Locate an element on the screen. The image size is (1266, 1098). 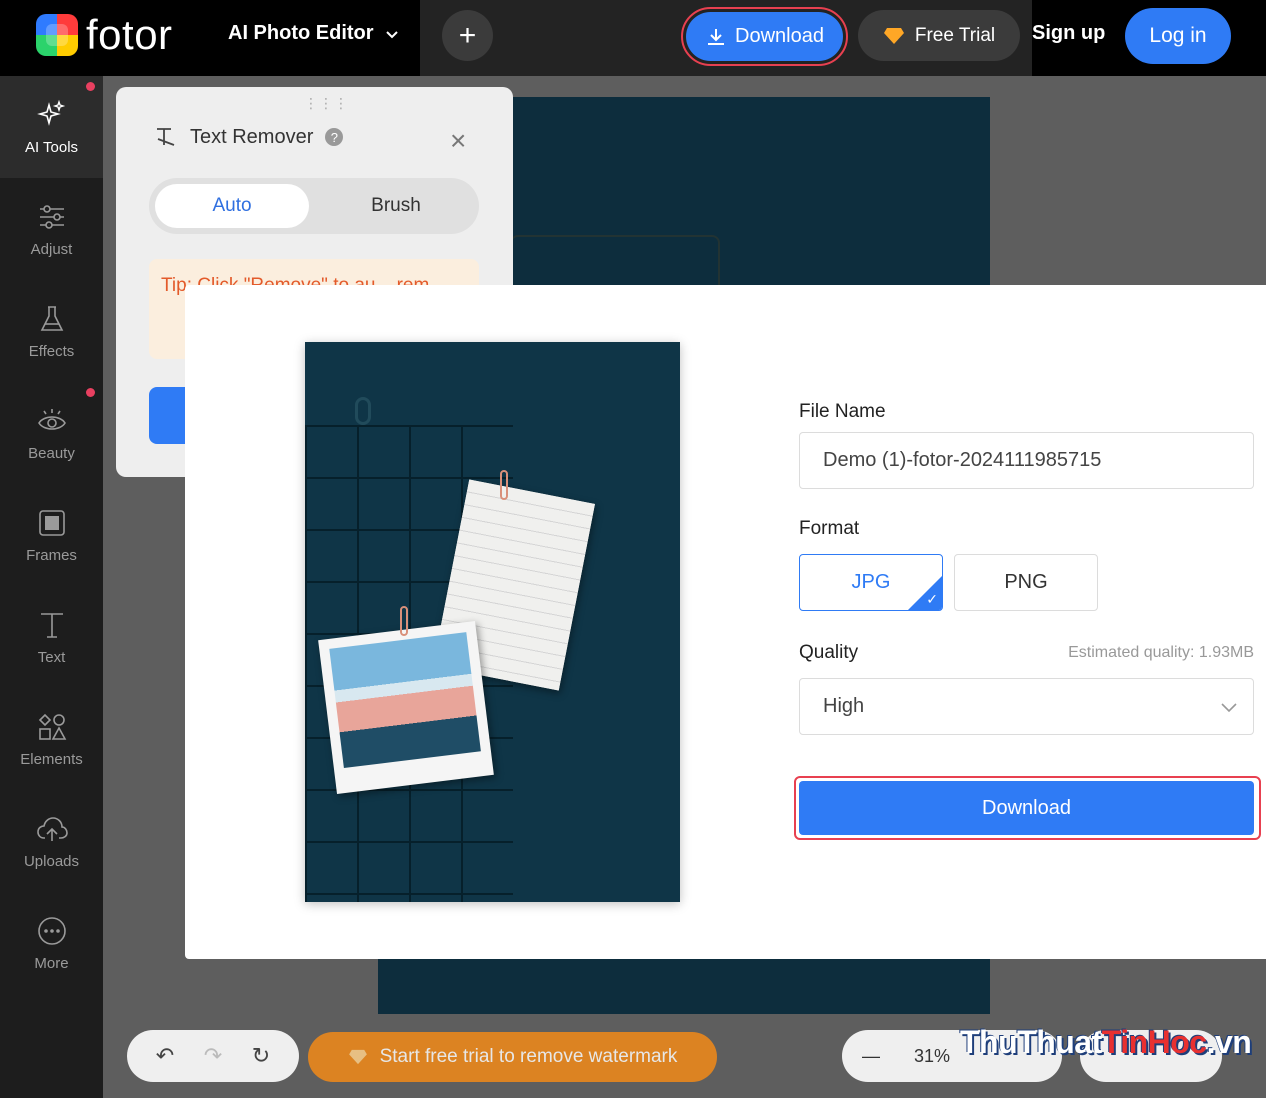
sparkle-icon is located at coordinates (50, 112).